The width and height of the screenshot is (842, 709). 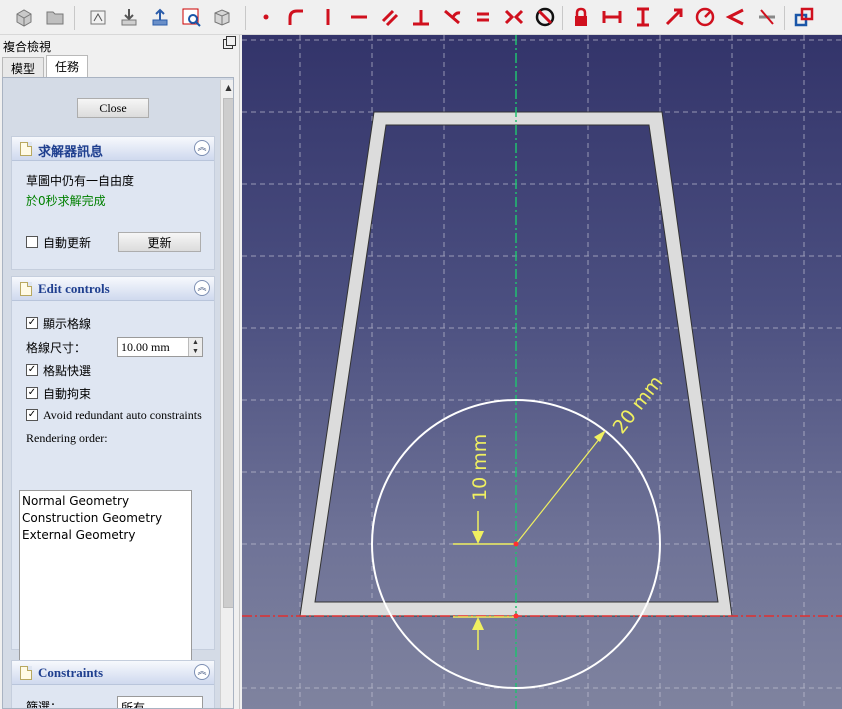 I want to click on circle-center-point, so click(x=516, y=544).